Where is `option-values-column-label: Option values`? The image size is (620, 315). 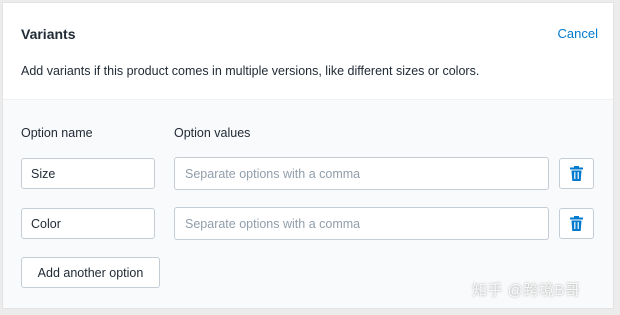 option-values-column-label: Option values is located at coordinates (212, 133).